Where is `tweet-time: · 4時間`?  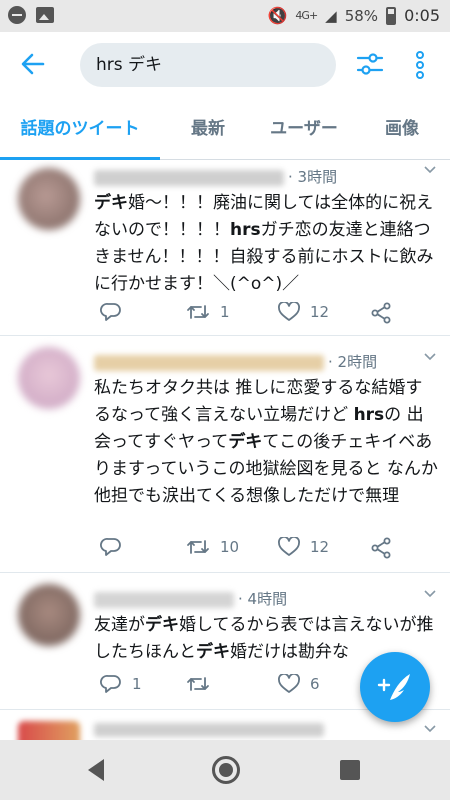 tweet-time: · 4時間 is located at coordinates (263, 599).